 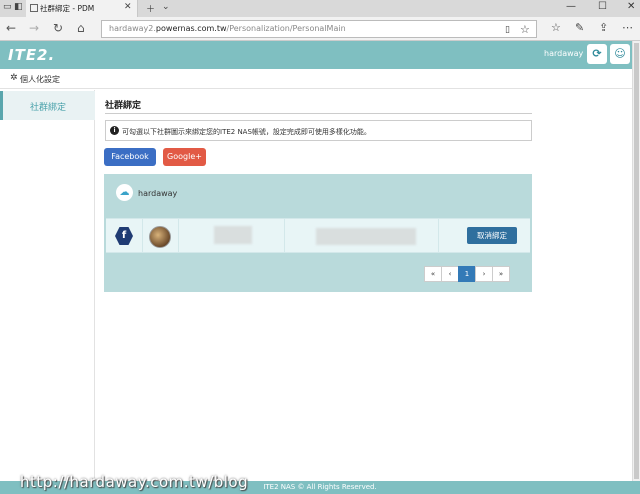 I want to click on notes-pen-icon: ✎, so click(x=579, y=27).